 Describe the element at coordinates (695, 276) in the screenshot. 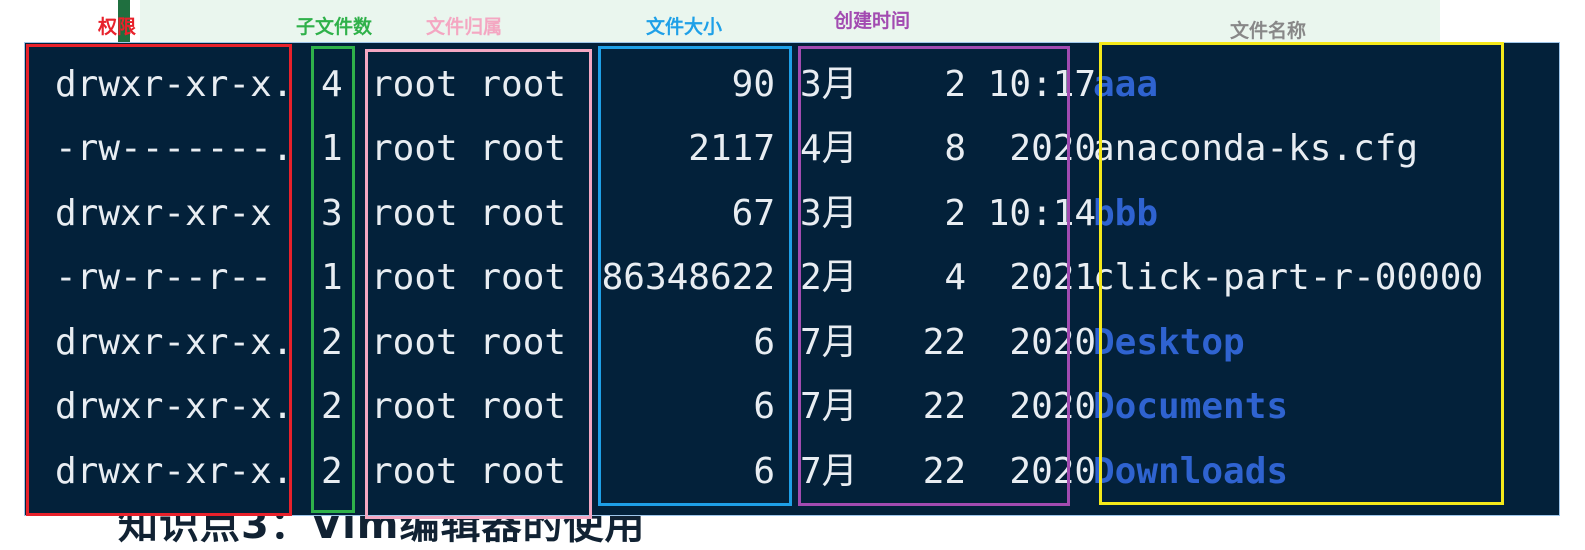

I see `size-column-box` at that location.